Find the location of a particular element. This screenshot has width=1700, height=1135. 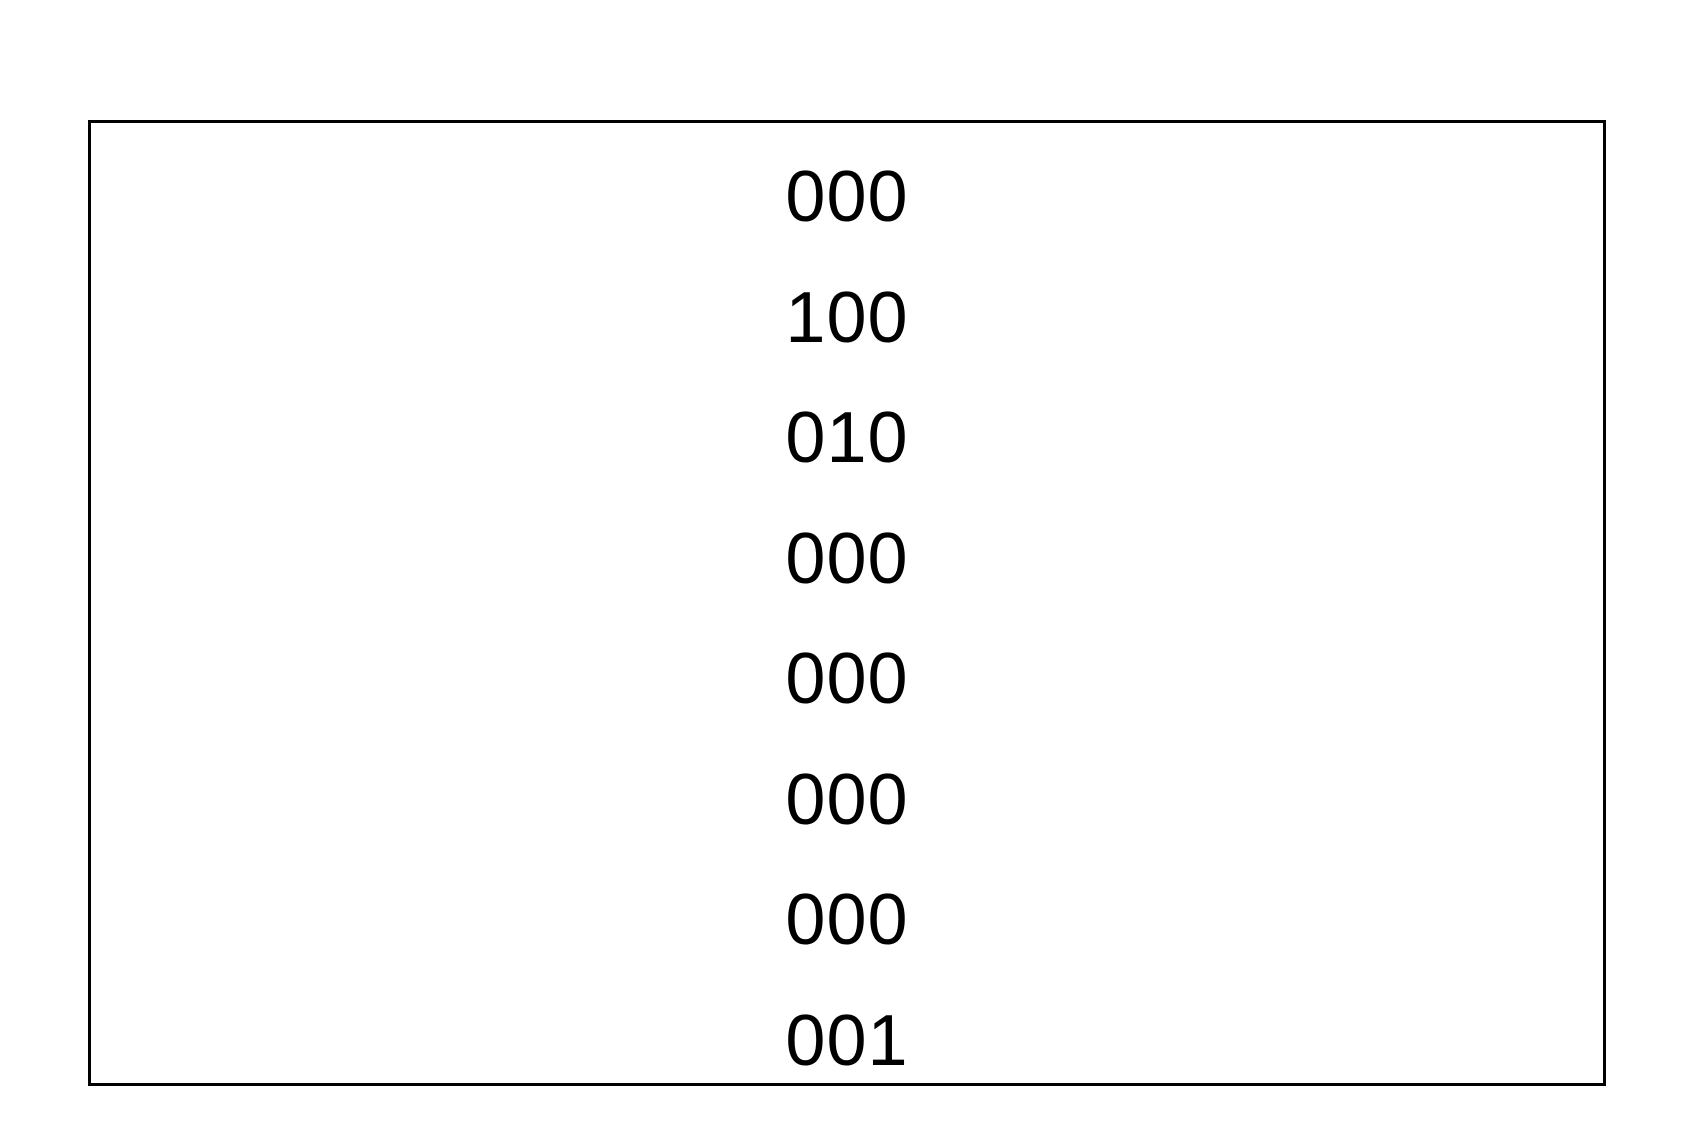

code-row-8: 001 is located at coordinates (847, 1040).